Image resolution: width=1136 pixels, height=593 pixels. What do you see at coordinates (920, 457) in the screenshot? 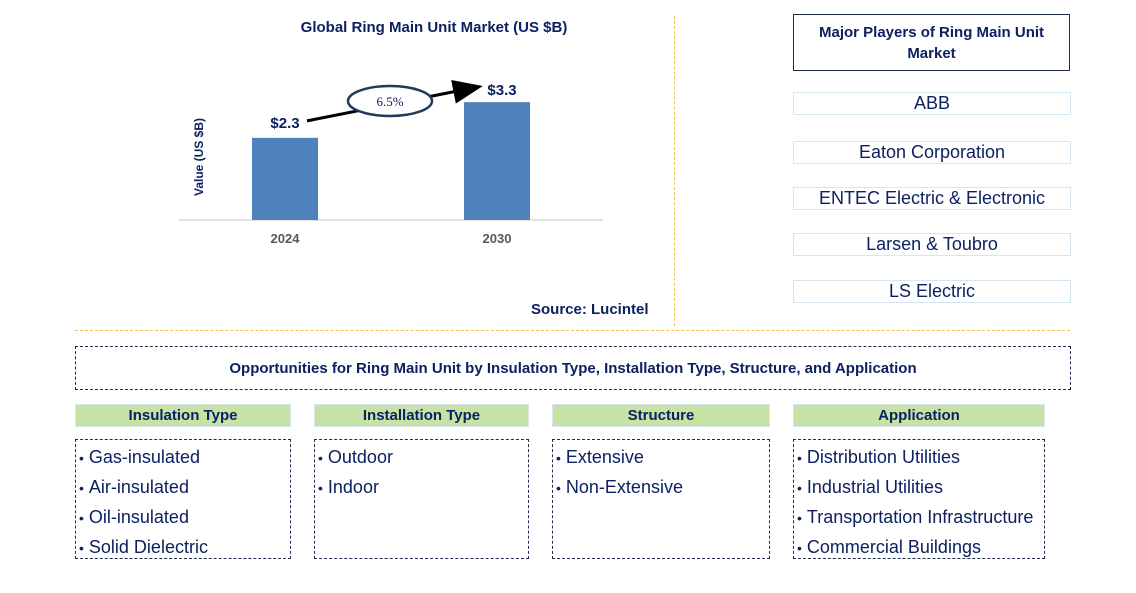
I see `segment-item: Distribution Utilities` at bounding box center [920, 457].